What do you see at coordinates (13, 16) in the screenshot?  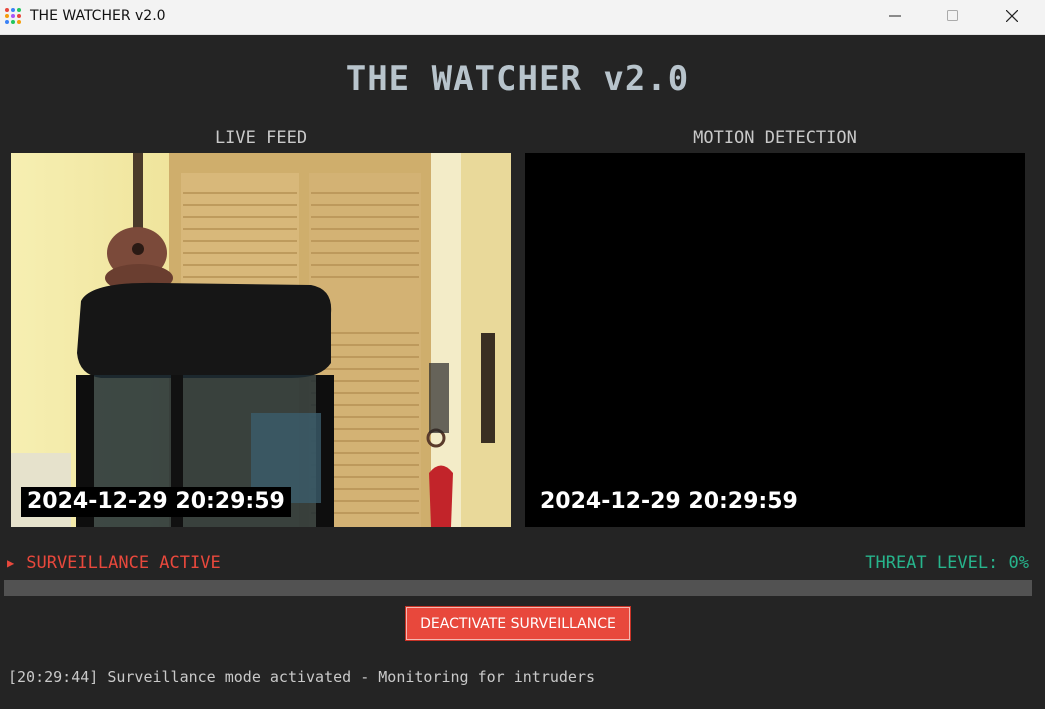 I see `app-icon` at bounding box center [13, 16].